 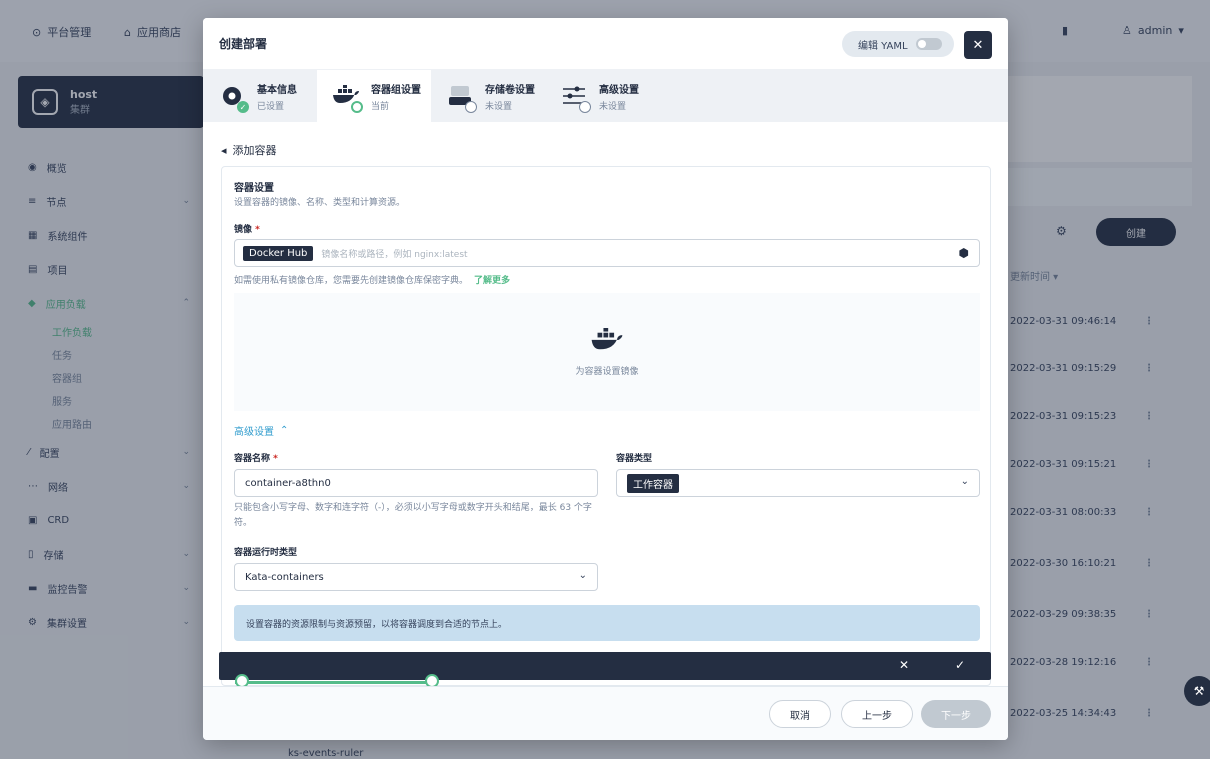 I want to click on close-button: ✕, so click(x=978, y=45).